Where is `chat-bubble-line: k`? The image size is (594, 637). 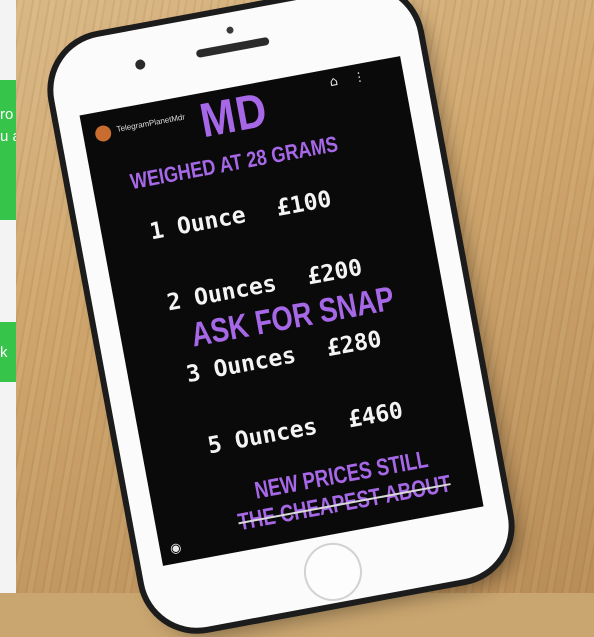
chat-bubble-line: k is located at coordinates (4, 352).